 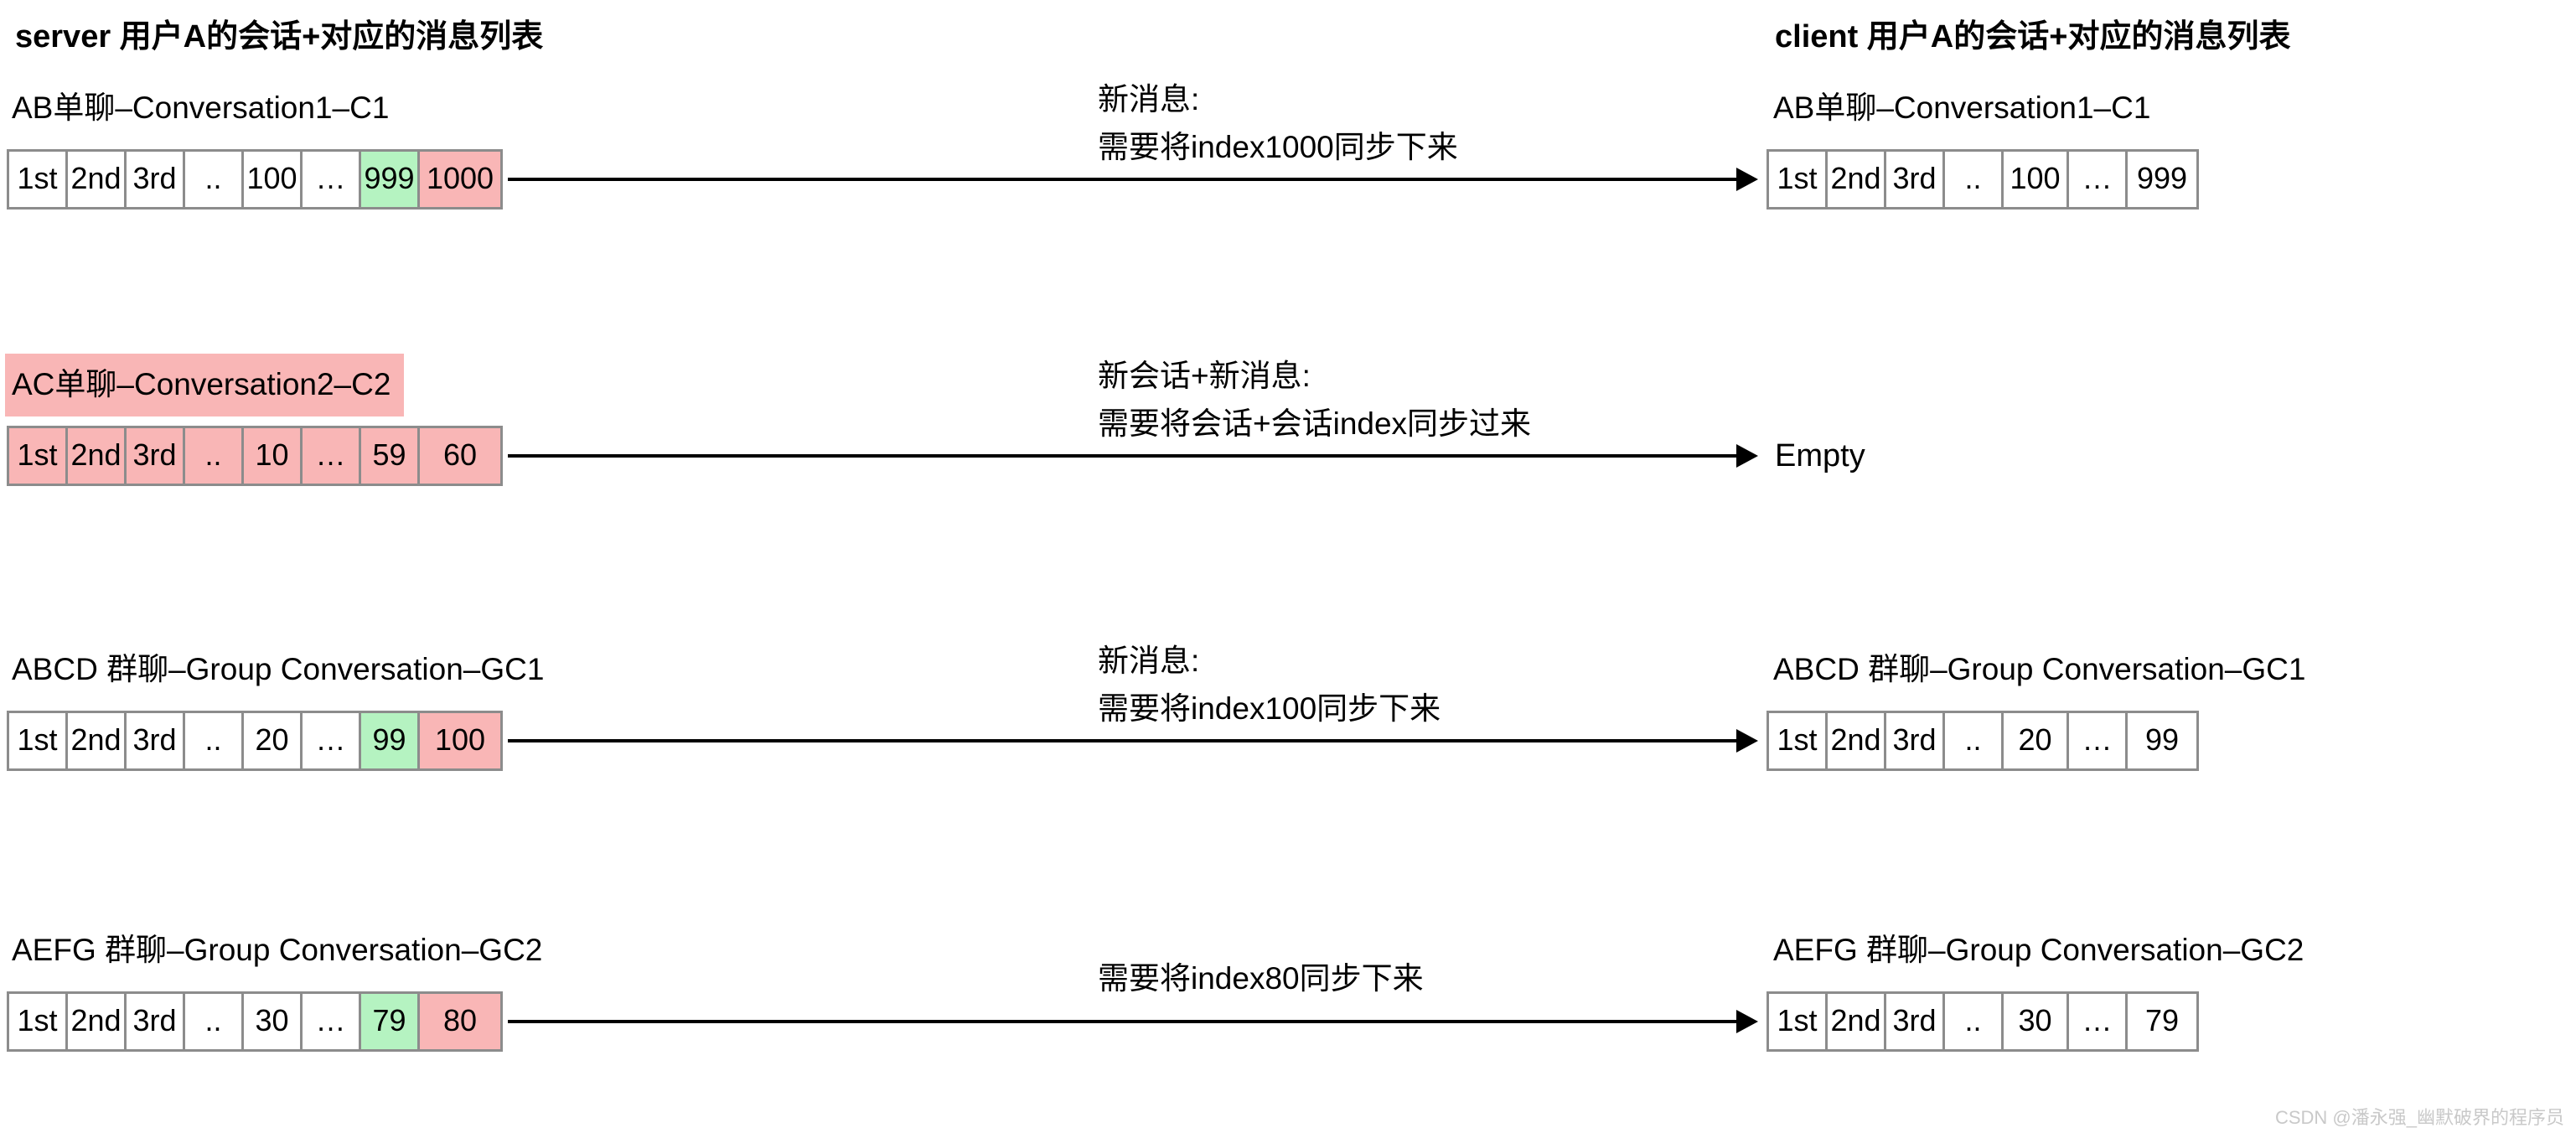 I want to click on server-conversation-label: AC单聊–Conversation2–C2, so click(x=205, y=385).